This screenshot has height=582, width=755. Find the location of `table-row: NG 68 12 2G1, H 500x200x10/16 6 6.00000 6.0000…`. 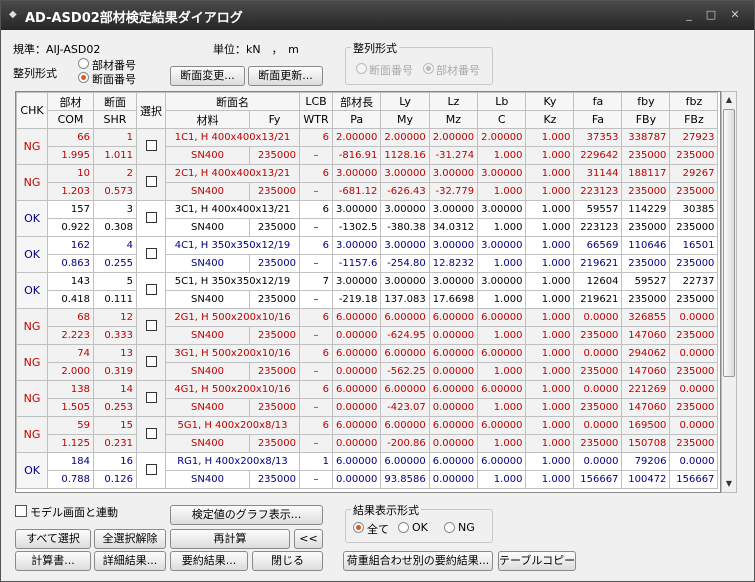

table-row: NG 68 12 2G1, H 500x200x10/16 6 6.00000 6.0000… is located at coordinates (367, 326).